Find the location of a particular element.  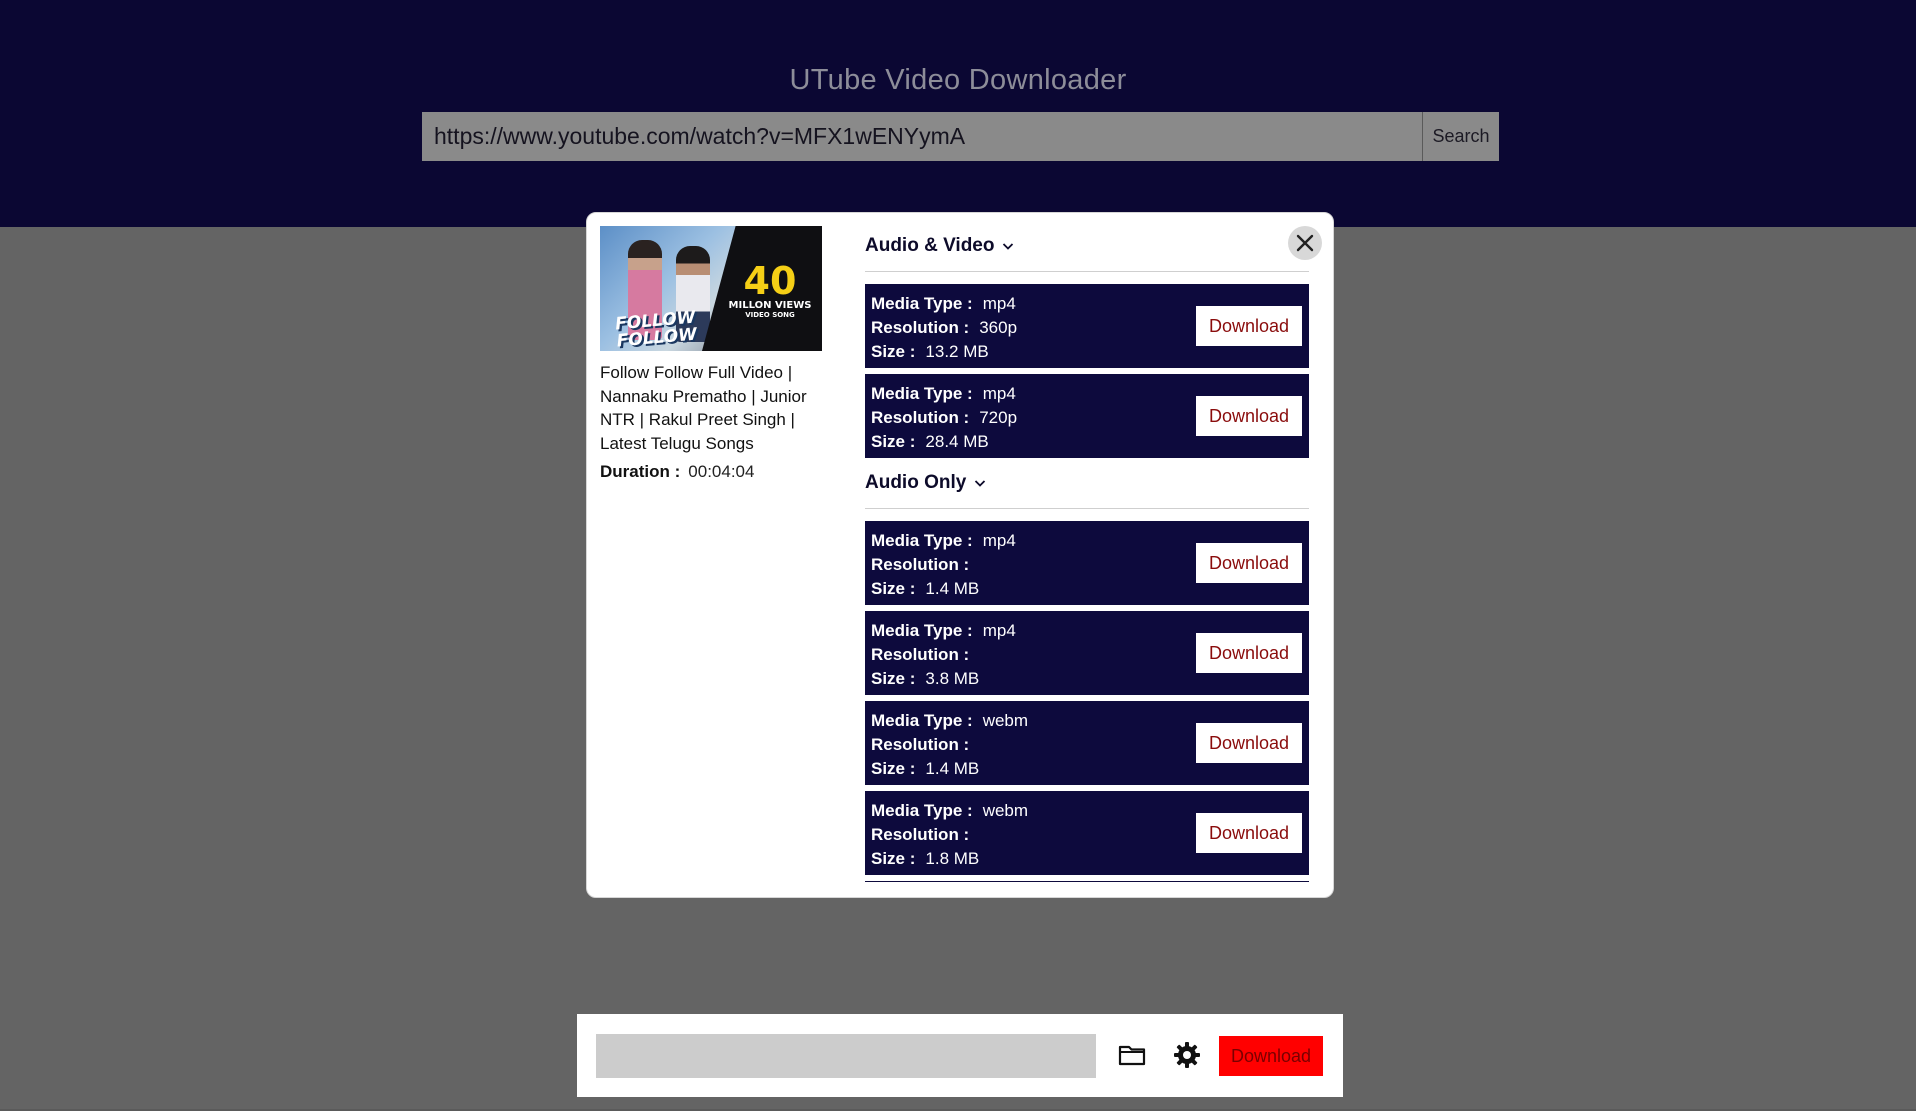

resolution-value: 720p is located at coordinates (998, 417).